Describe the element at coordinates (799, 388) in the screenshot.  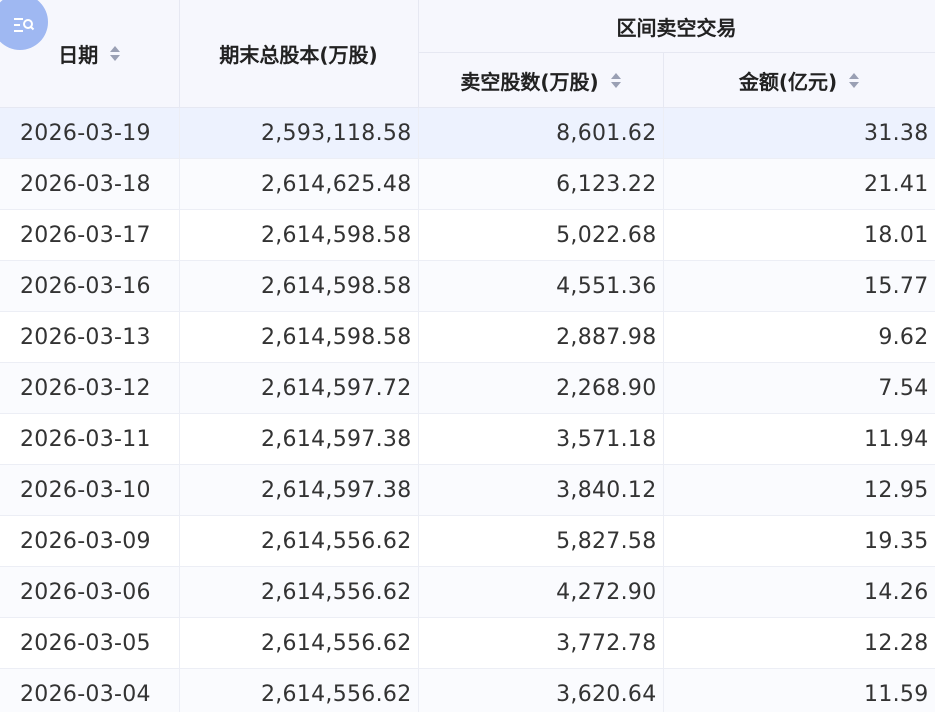
I see `cell-amount: 7.54` at that location.